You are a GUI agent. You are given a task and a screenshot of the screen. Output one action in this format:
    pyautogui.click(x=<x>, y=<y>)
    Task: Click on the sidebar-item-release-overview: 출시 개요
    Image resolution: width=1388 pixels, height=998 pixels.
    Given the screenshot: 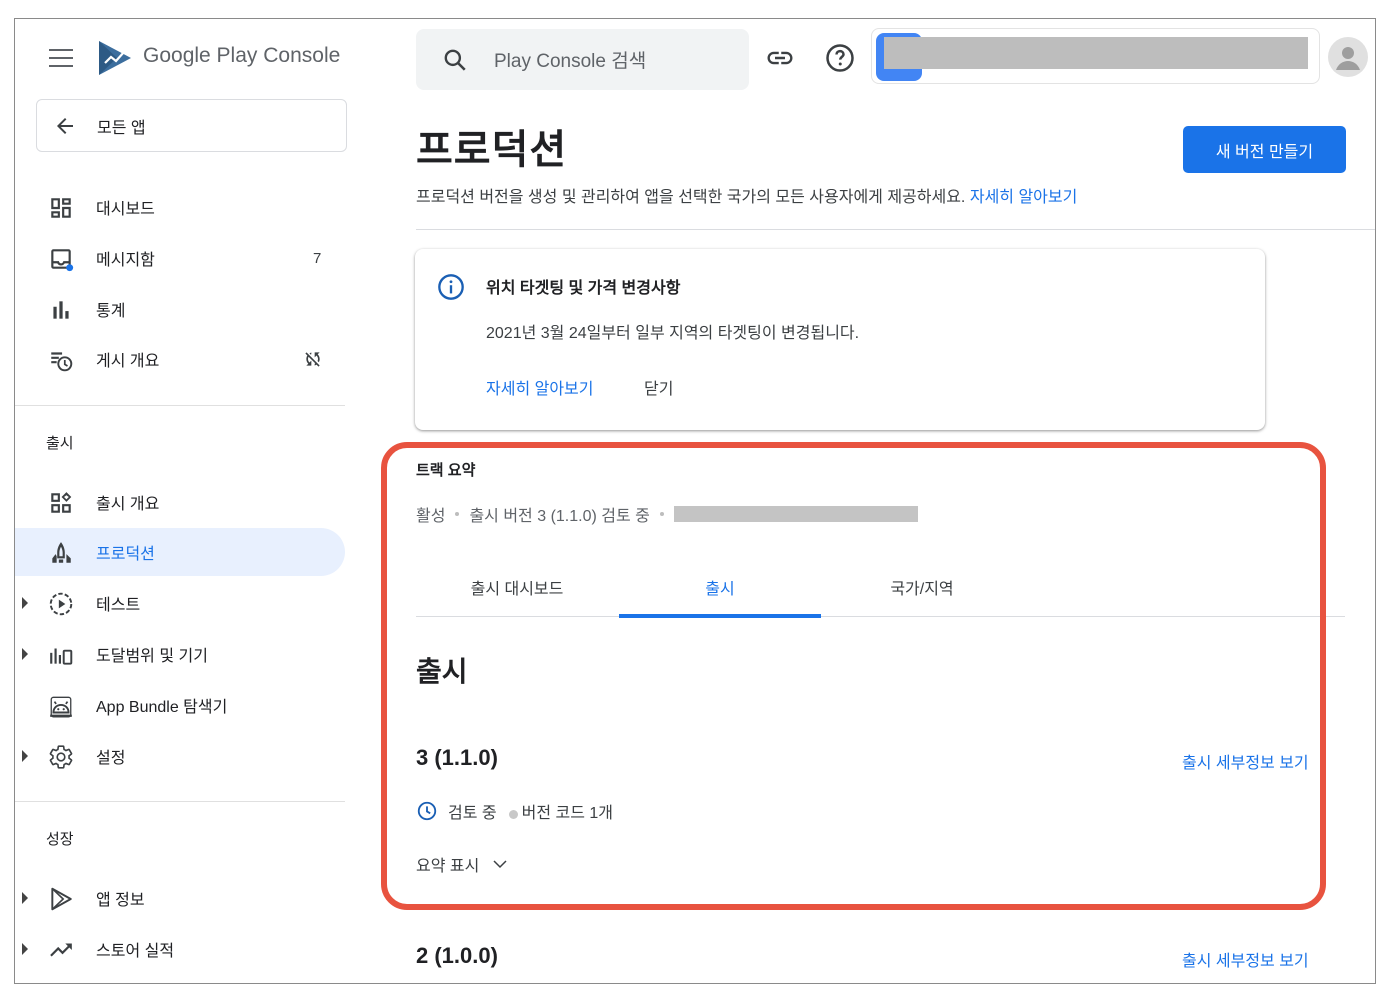 What is the action you would take?
    pyautogui.click(x=180, y=502)
    